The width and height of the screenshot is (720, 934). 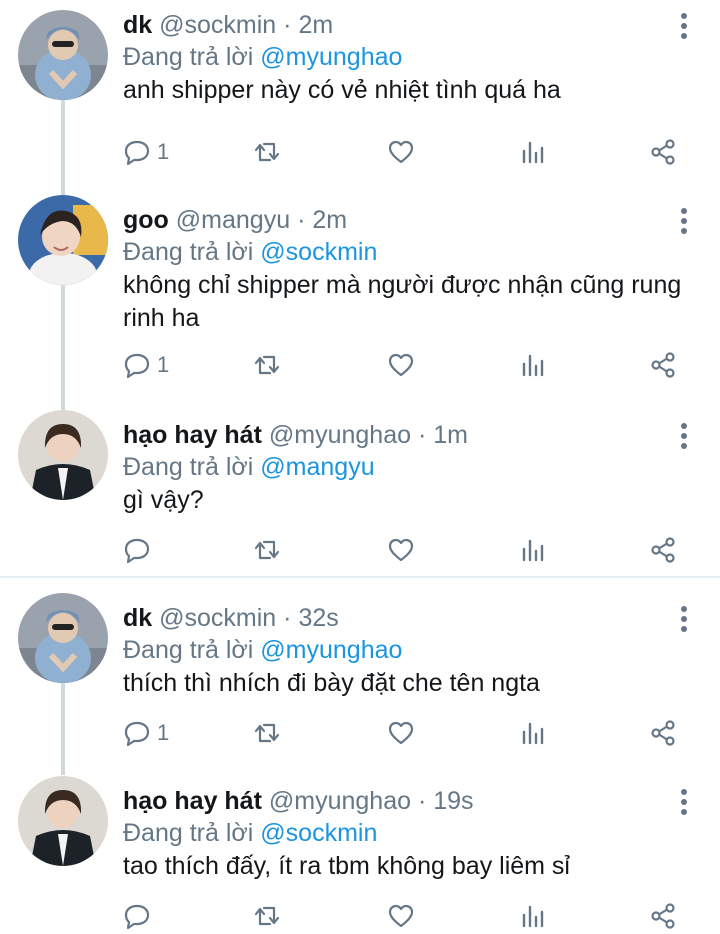 I want to click on tweet-header: hạo hay hát @myunghao · 1m, so click(x=295, y=435).